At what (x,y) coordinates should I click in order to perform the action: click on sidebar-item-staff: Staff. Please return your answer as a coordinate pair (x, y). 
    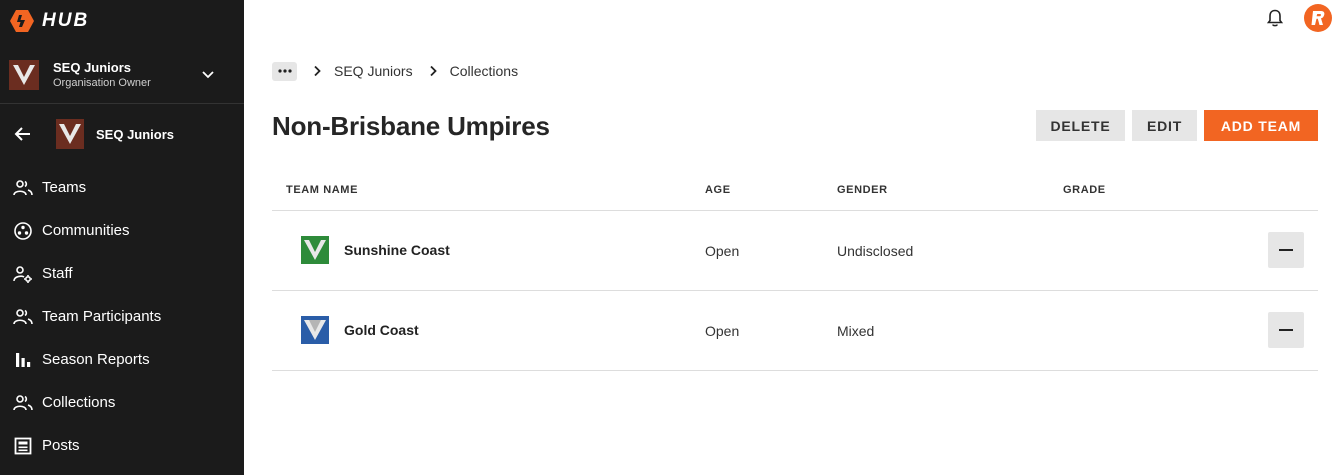
    Looking at the image, I should click on (122, 273).